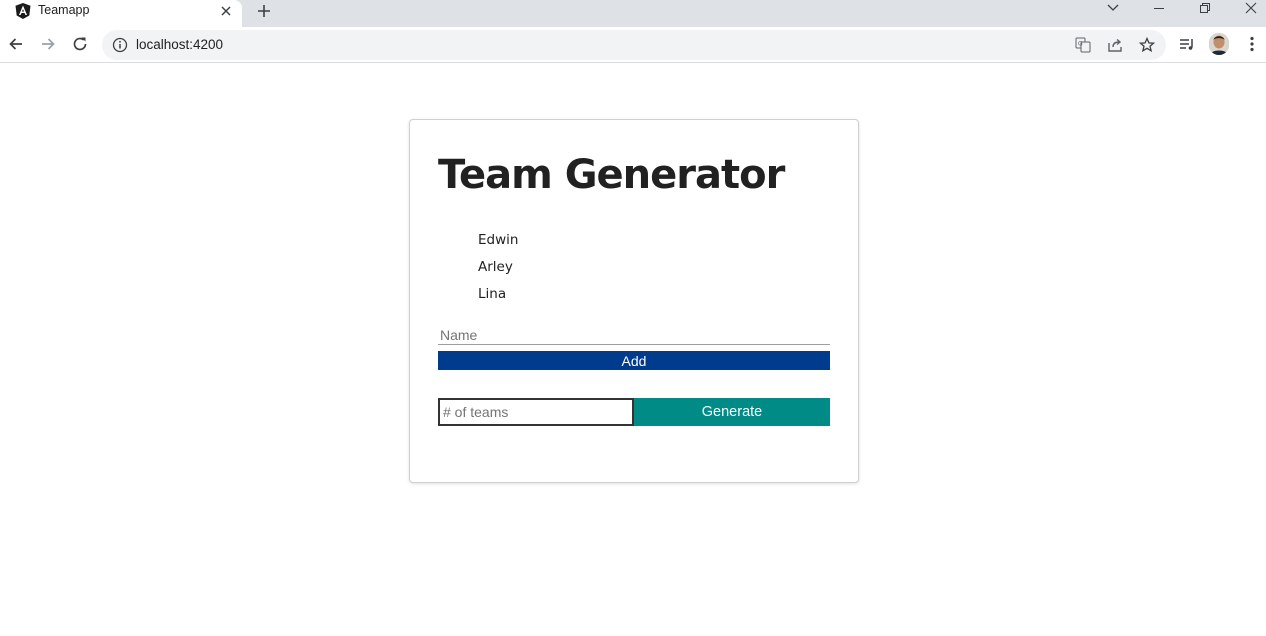  I want to click on tab-search-chevron-icon, so click(1113, 8).